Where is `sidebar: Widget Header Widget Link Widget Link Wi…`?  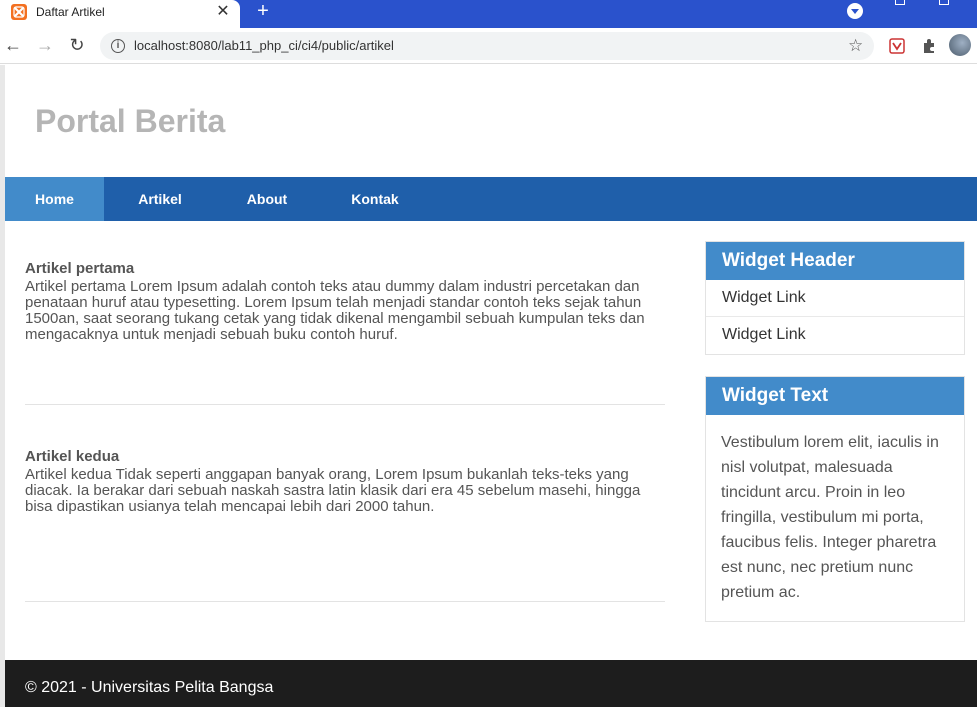 sidebar: Widget Header Widget Link Widget Link Wi… is located at coordinates (835, 442).